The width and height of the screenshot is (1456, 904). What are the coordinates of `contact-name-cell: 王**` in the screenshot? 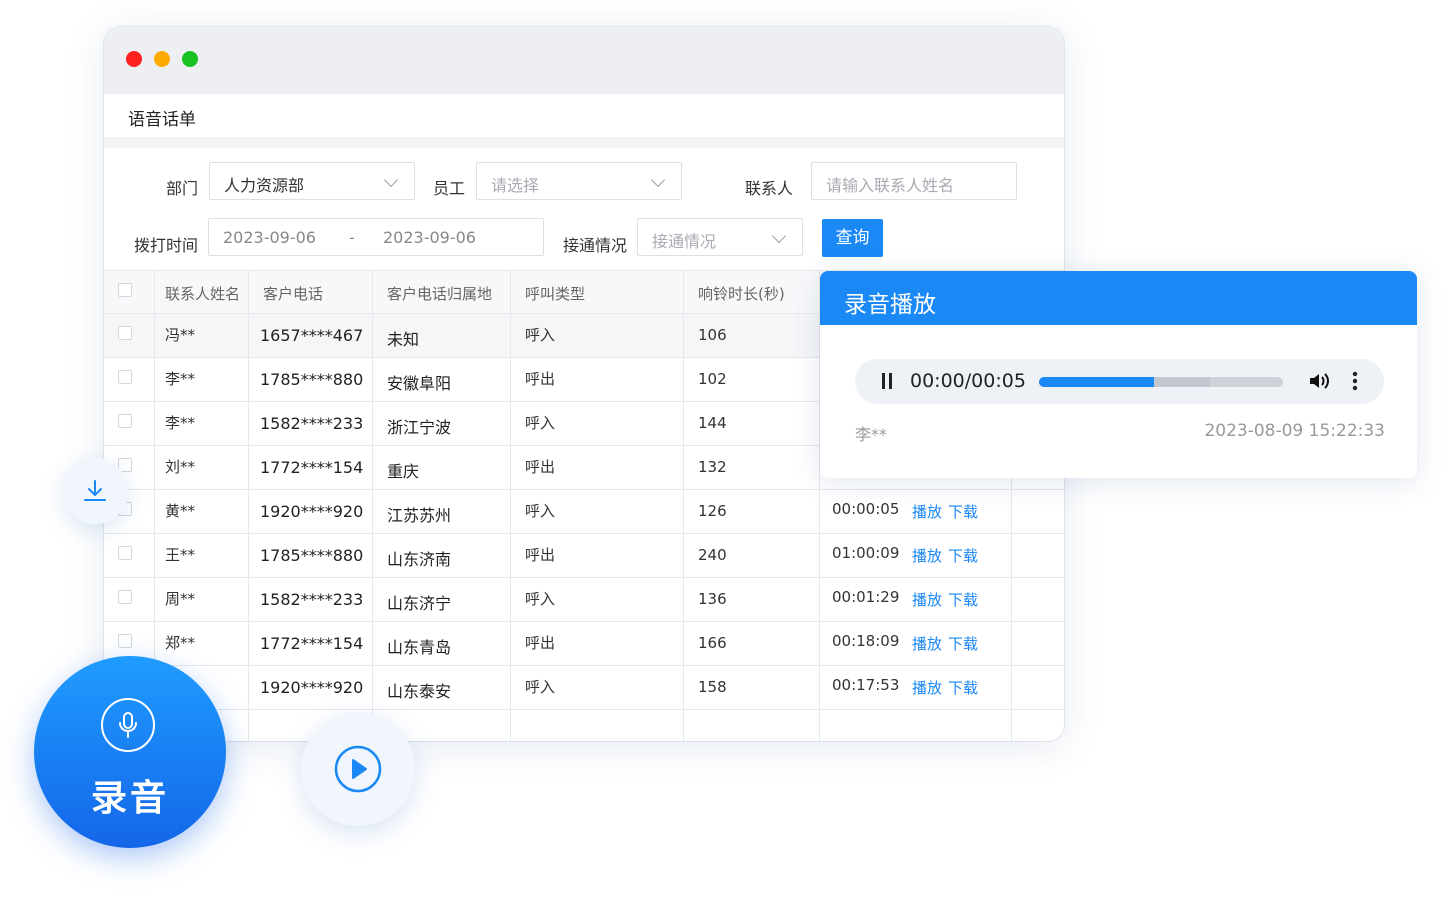 It's located at (180, 555).